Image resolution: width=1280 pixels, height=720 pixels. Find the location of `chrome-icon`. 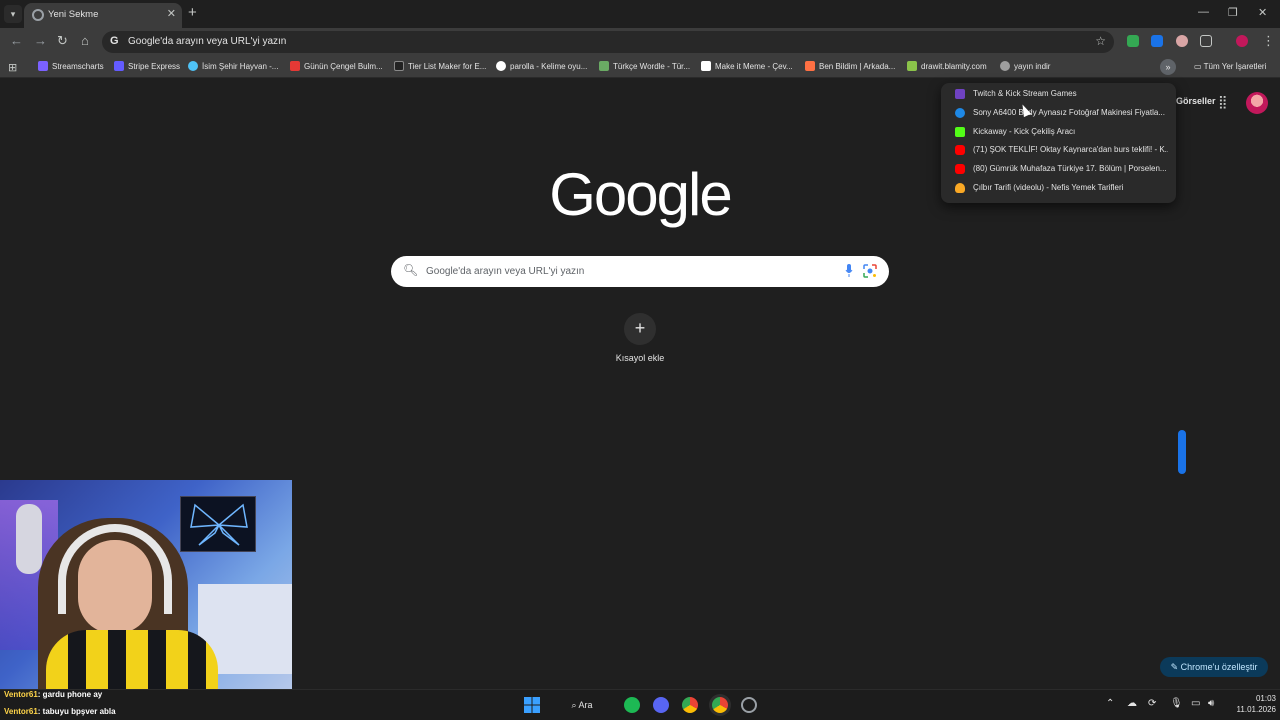

chrome-icon is located at coordinates (690, 705).